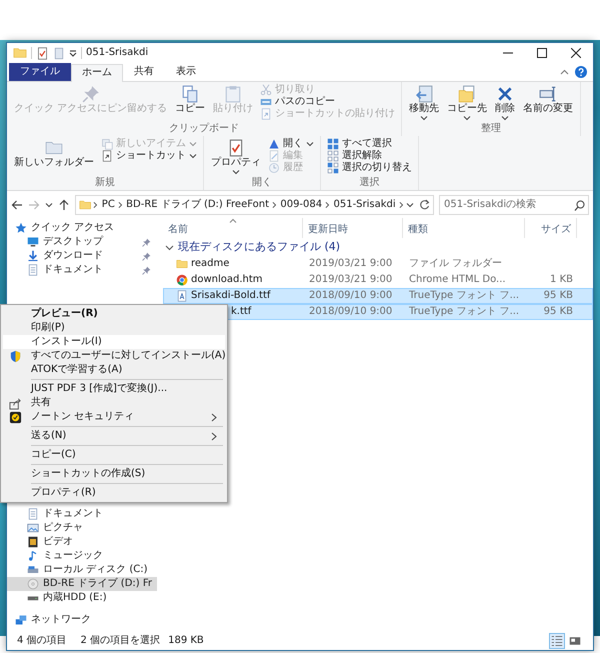 The height and width of the screenshot is (653, 600). Describe the element at coordinates (144, 72) in the screenshot. I see `ribbon-tab: 共有` at that location.